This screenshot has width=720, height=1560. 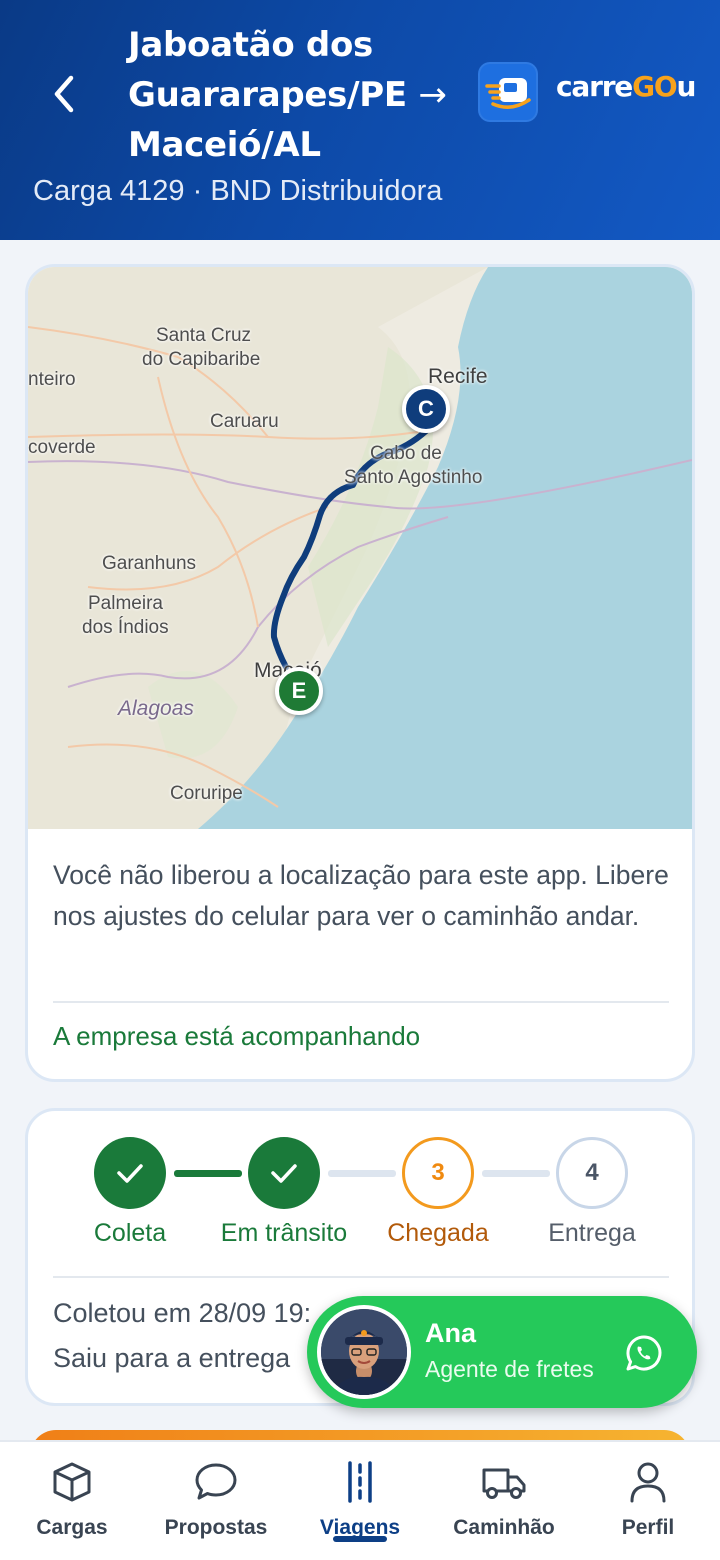 I want to click on map-label-santa-cruz: Santa Cruz, so click(x=204, y=335).